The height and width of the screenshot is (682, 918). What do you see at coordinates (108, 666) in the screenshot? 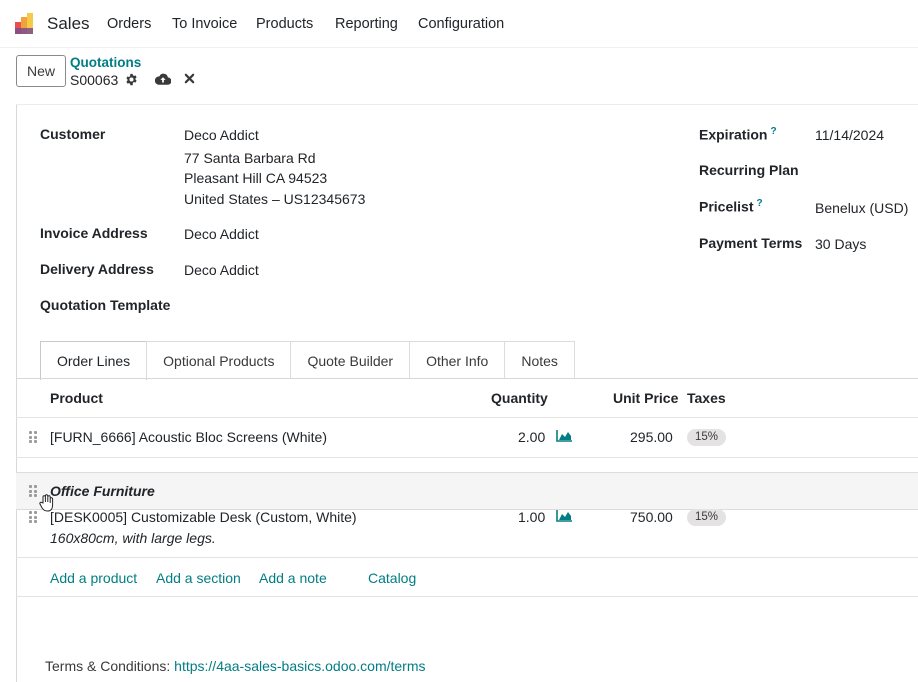
I see `terms-label: Terms & Conditions:` at bounding box center [108, 666].